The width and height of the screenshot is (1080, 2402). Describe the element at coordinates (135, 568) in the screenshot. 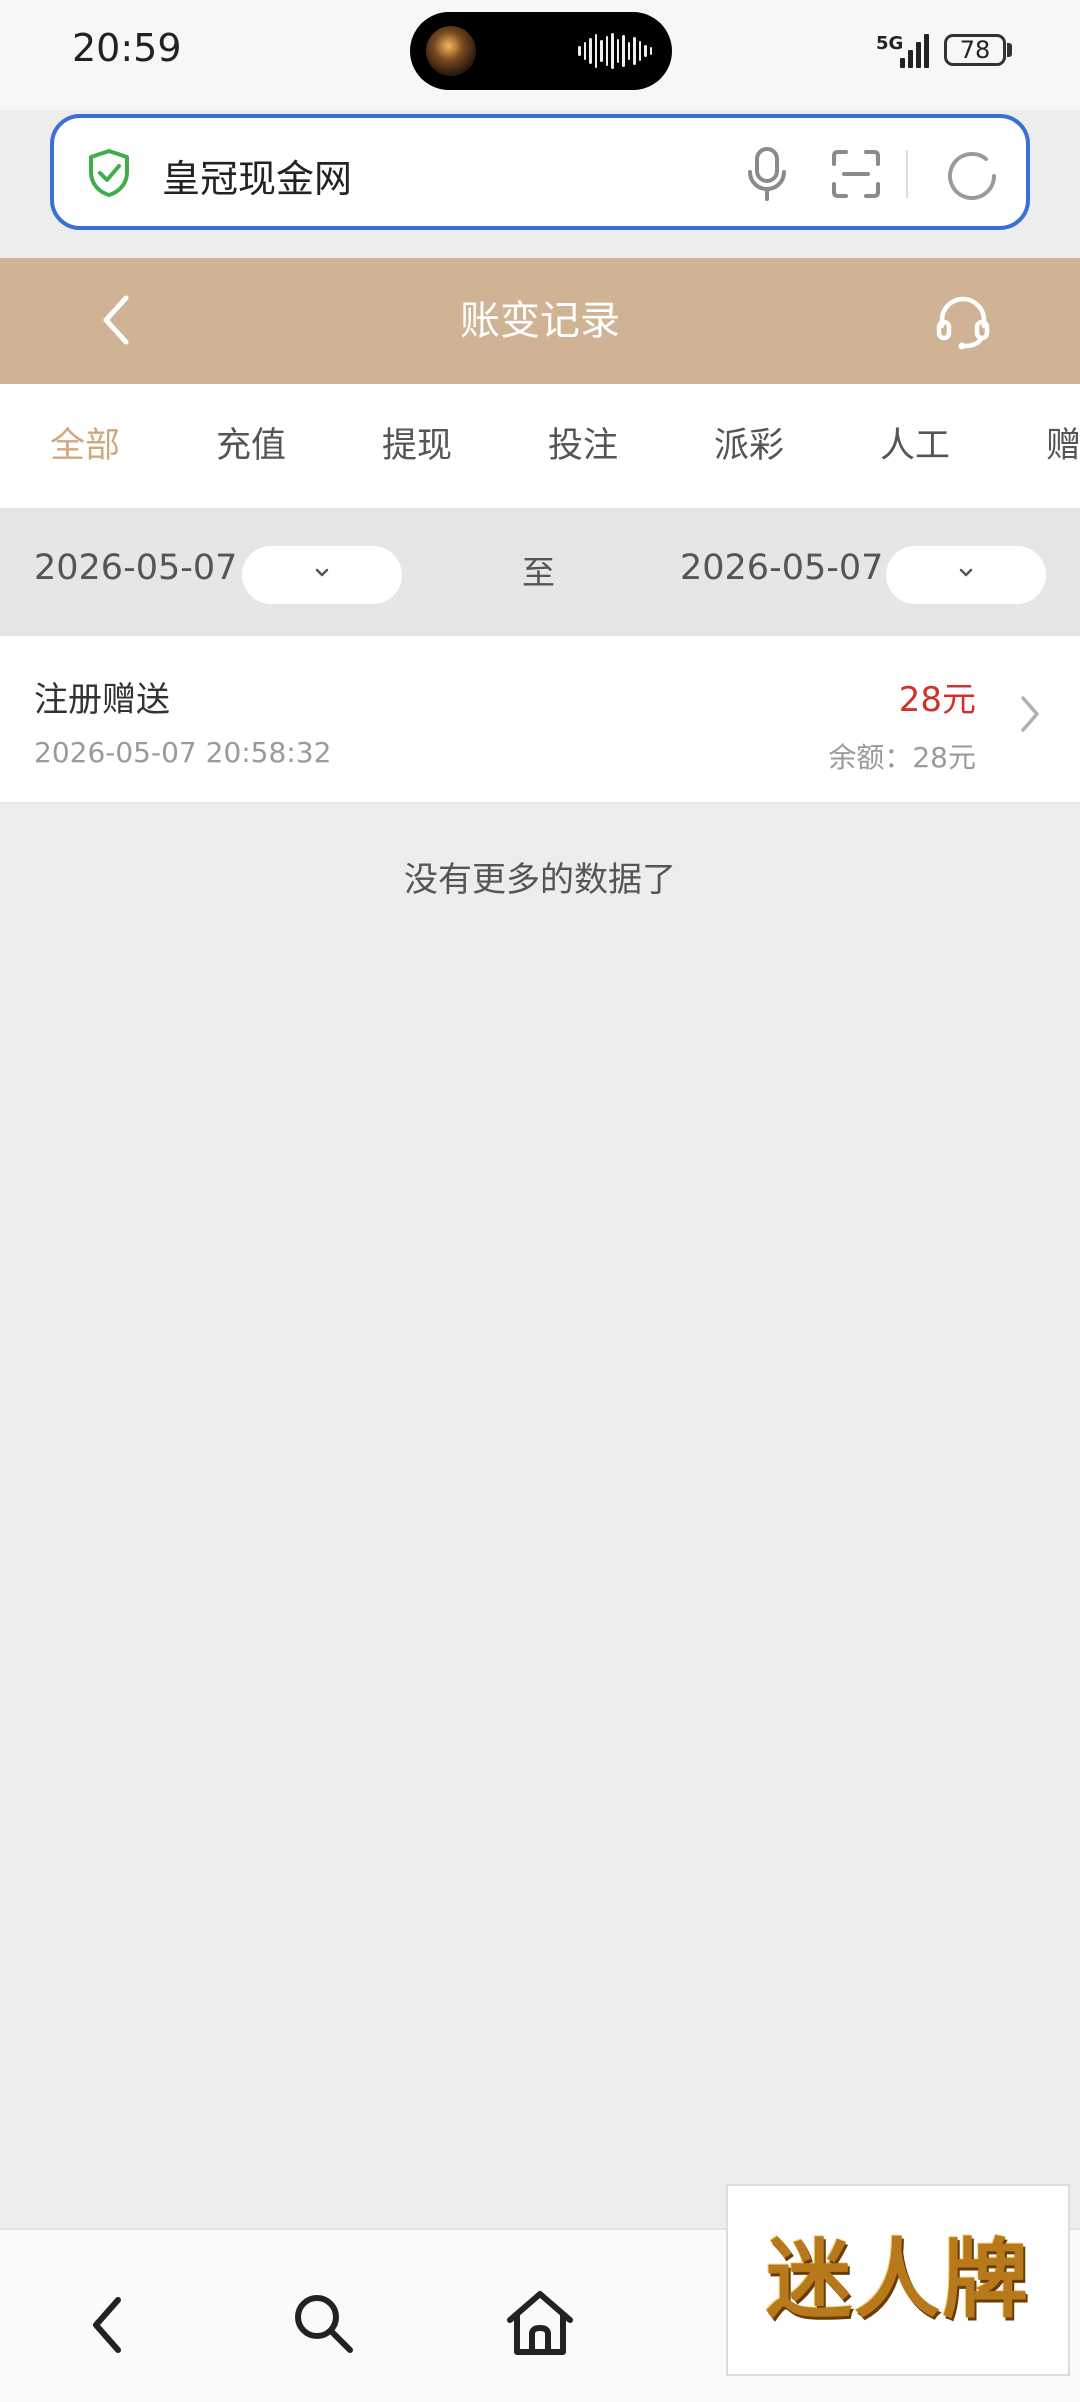

I see `start-date-value: 2026-05-07` at that location.